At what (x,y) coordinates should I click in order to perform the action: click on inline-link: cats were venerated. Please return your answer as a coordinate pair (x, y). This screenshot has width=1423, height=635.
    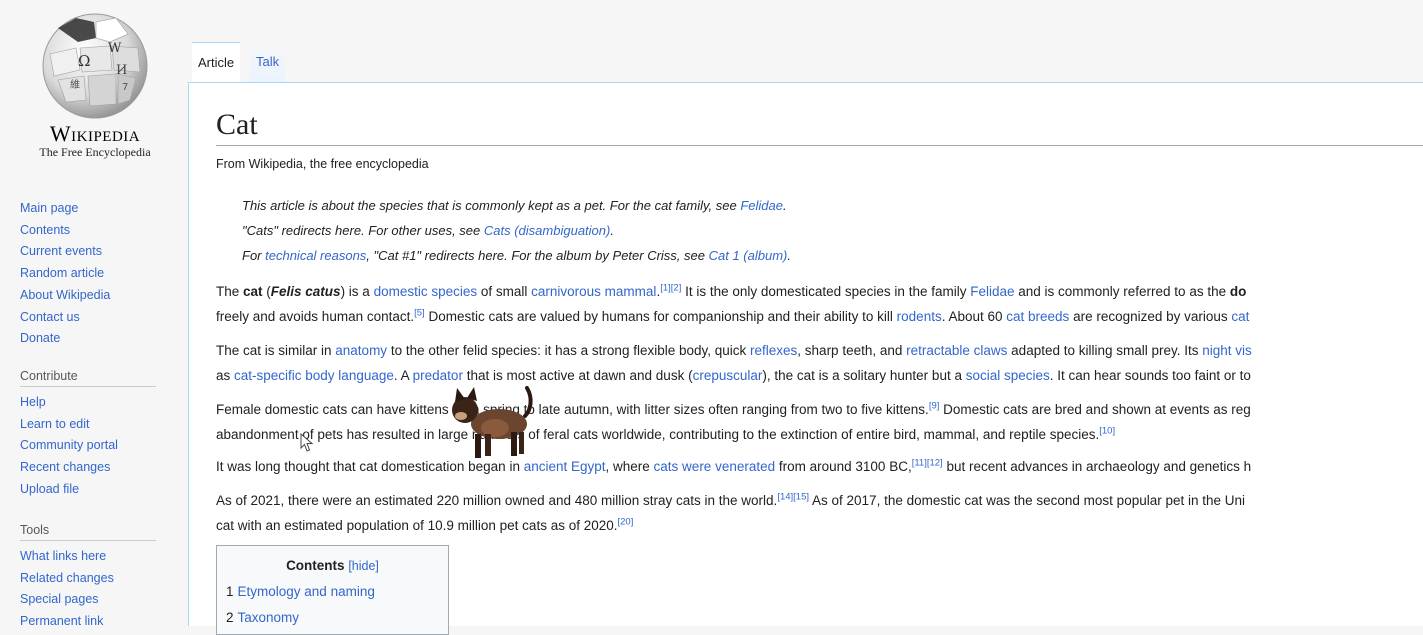
    Looking at the image, I should click on (715, 466).